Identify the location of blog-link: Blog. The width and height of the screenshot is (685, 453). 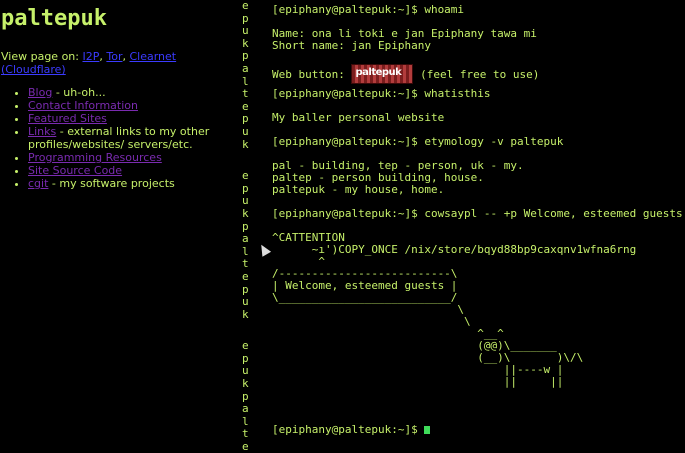
(40, 92).